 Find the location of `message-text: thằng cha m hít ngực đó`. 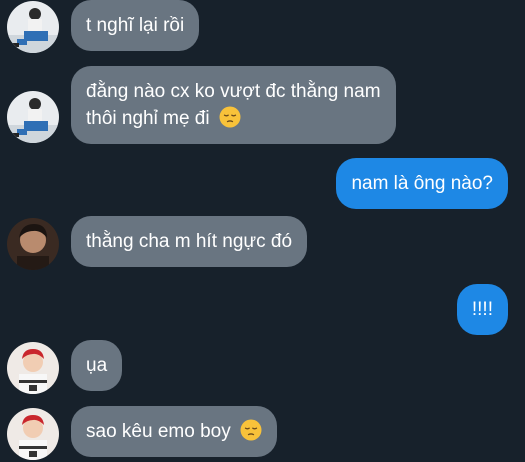

message-text: thằng cha m hít ngực đó is located at coordinates (189, 241).